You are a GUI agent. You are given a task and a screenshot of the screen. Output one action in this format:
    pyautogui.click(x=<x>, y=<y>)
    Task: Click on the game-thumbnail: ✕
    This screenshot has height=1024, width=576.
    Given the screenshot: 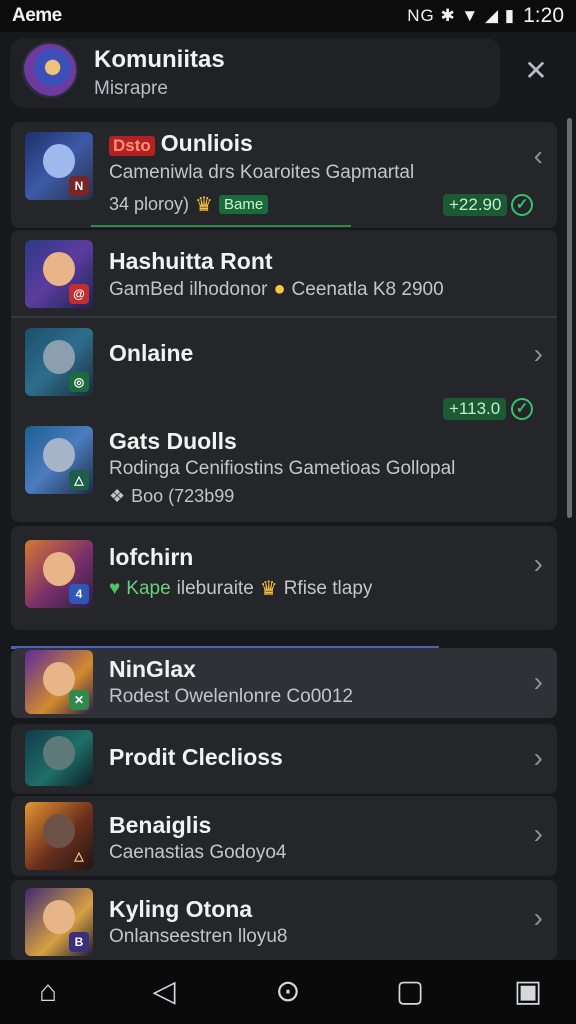 What is the action you would take?
    pyautogui.click(x=59, y=682)
    